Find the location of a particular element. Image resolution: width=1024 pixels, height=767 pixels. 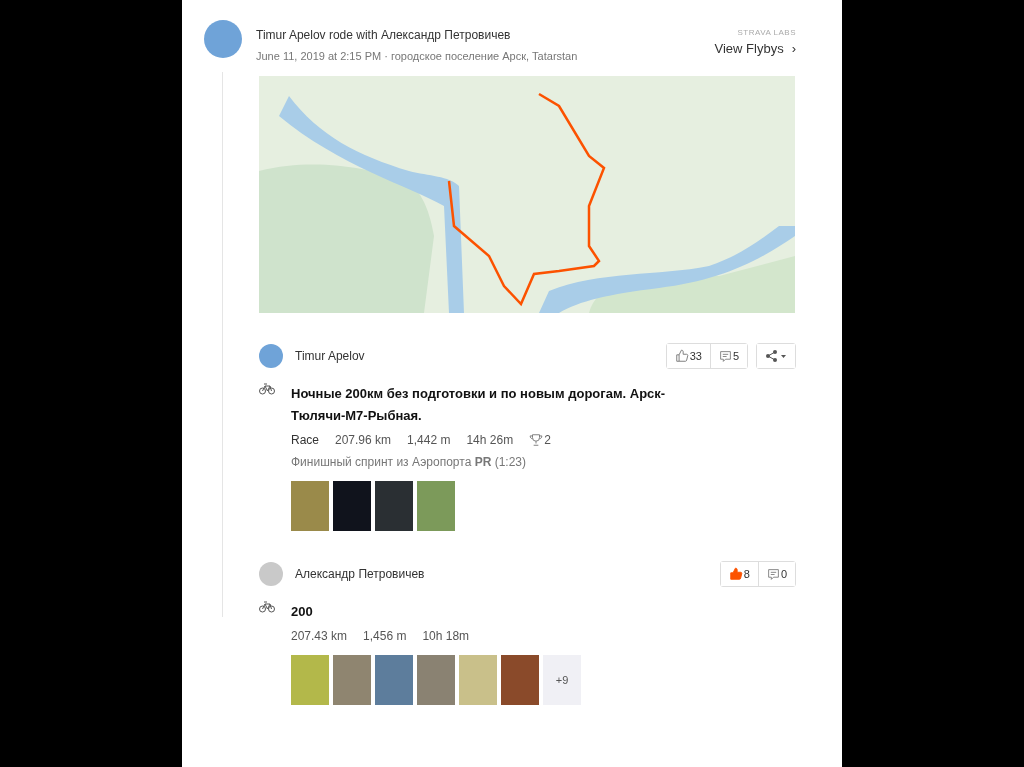

activity-stat: 1,442 m is located at coordinates (429, 440).